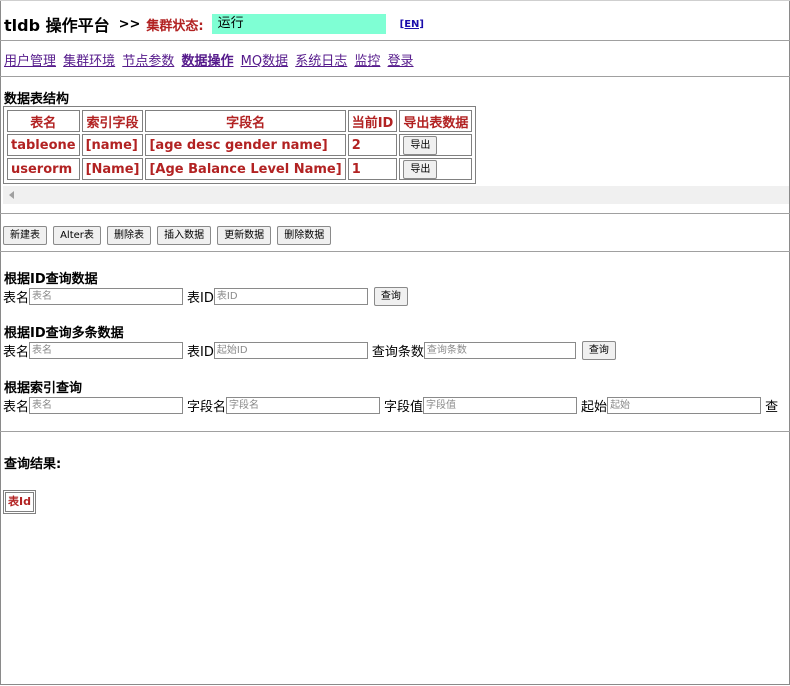  I want to click on table-actions: 新建表 Alter表 删除表 插入数据 更新数据 删除数据, so click(167, 234).